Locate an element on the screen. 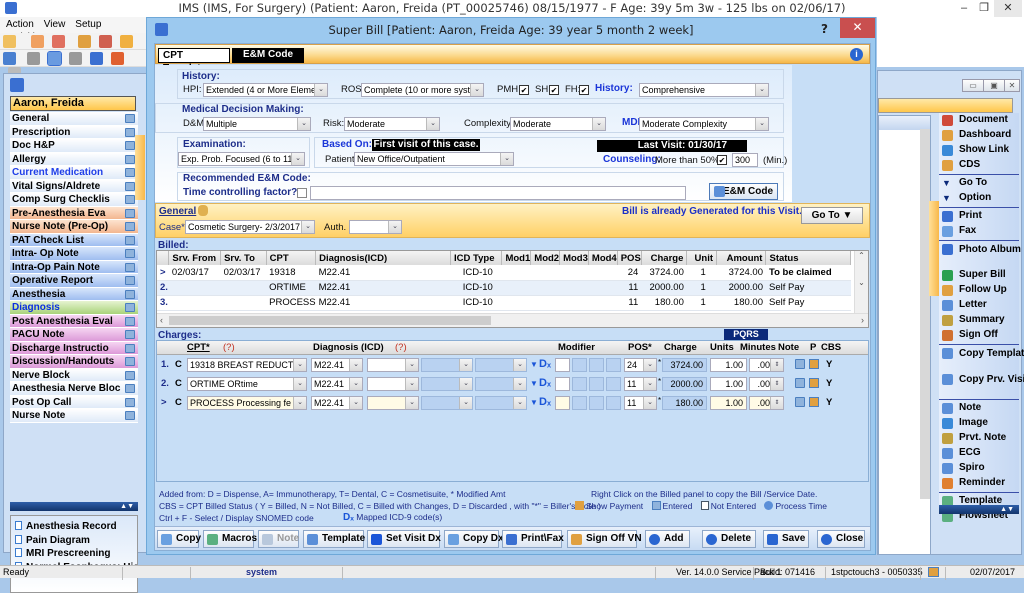  examination-select: Exp. Prob. Focused (6 to 11 Ele ⌄ is located at coordinates (241, 159).